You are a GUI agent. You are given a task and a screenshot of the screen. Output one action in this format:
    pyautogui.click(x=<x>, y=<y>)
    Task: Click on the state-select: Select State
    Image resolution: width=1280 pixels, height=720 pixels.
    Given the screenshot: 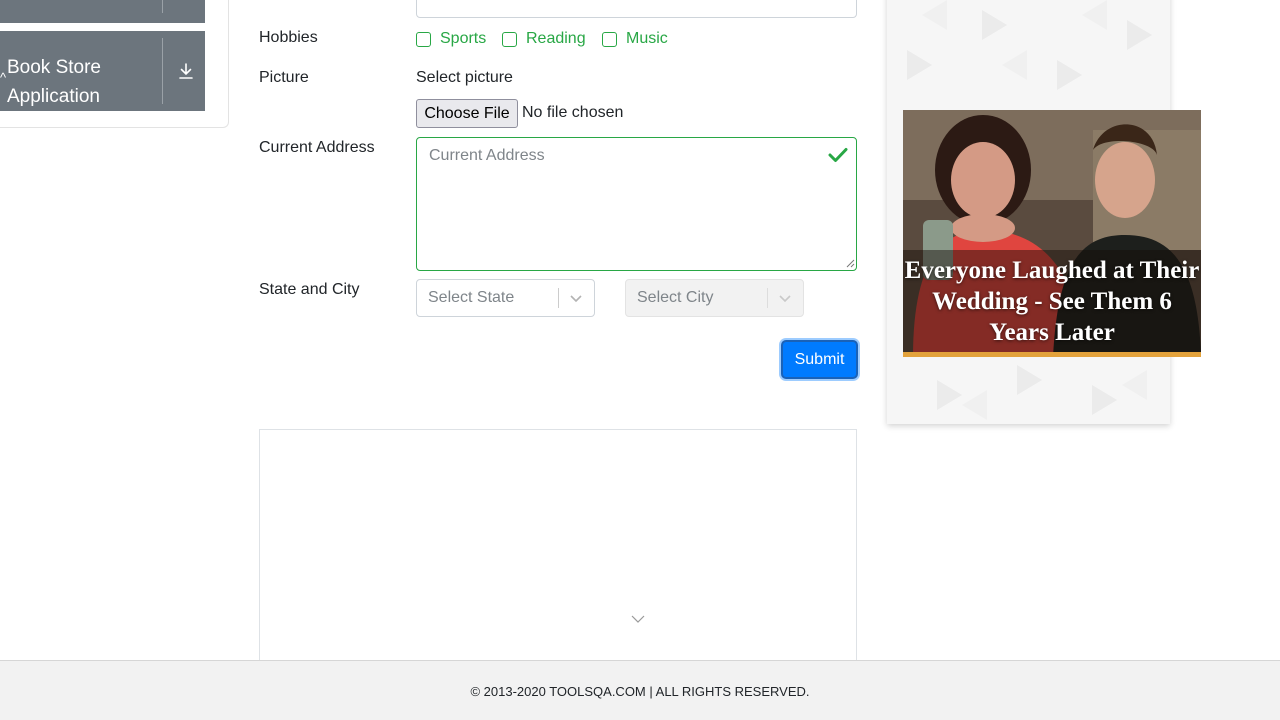 What is the action you would take?
    pyautogui.click(x=505, y=298)
    